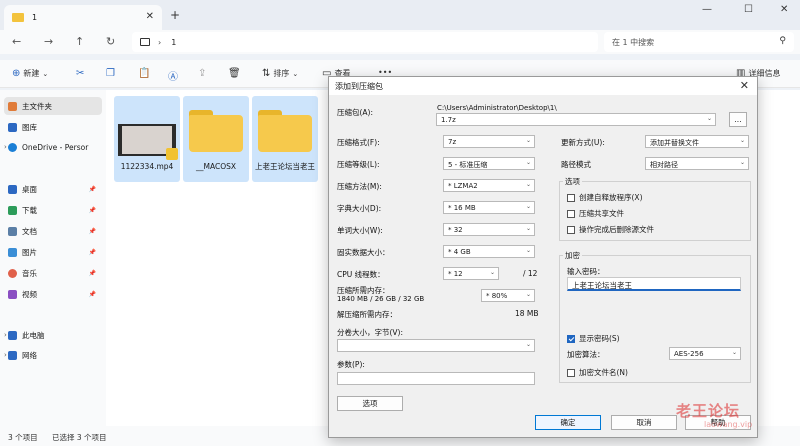 The width and height of the screenshot is (800, 446). I want to click on refresh-icon: ↻, so click(110, 41).